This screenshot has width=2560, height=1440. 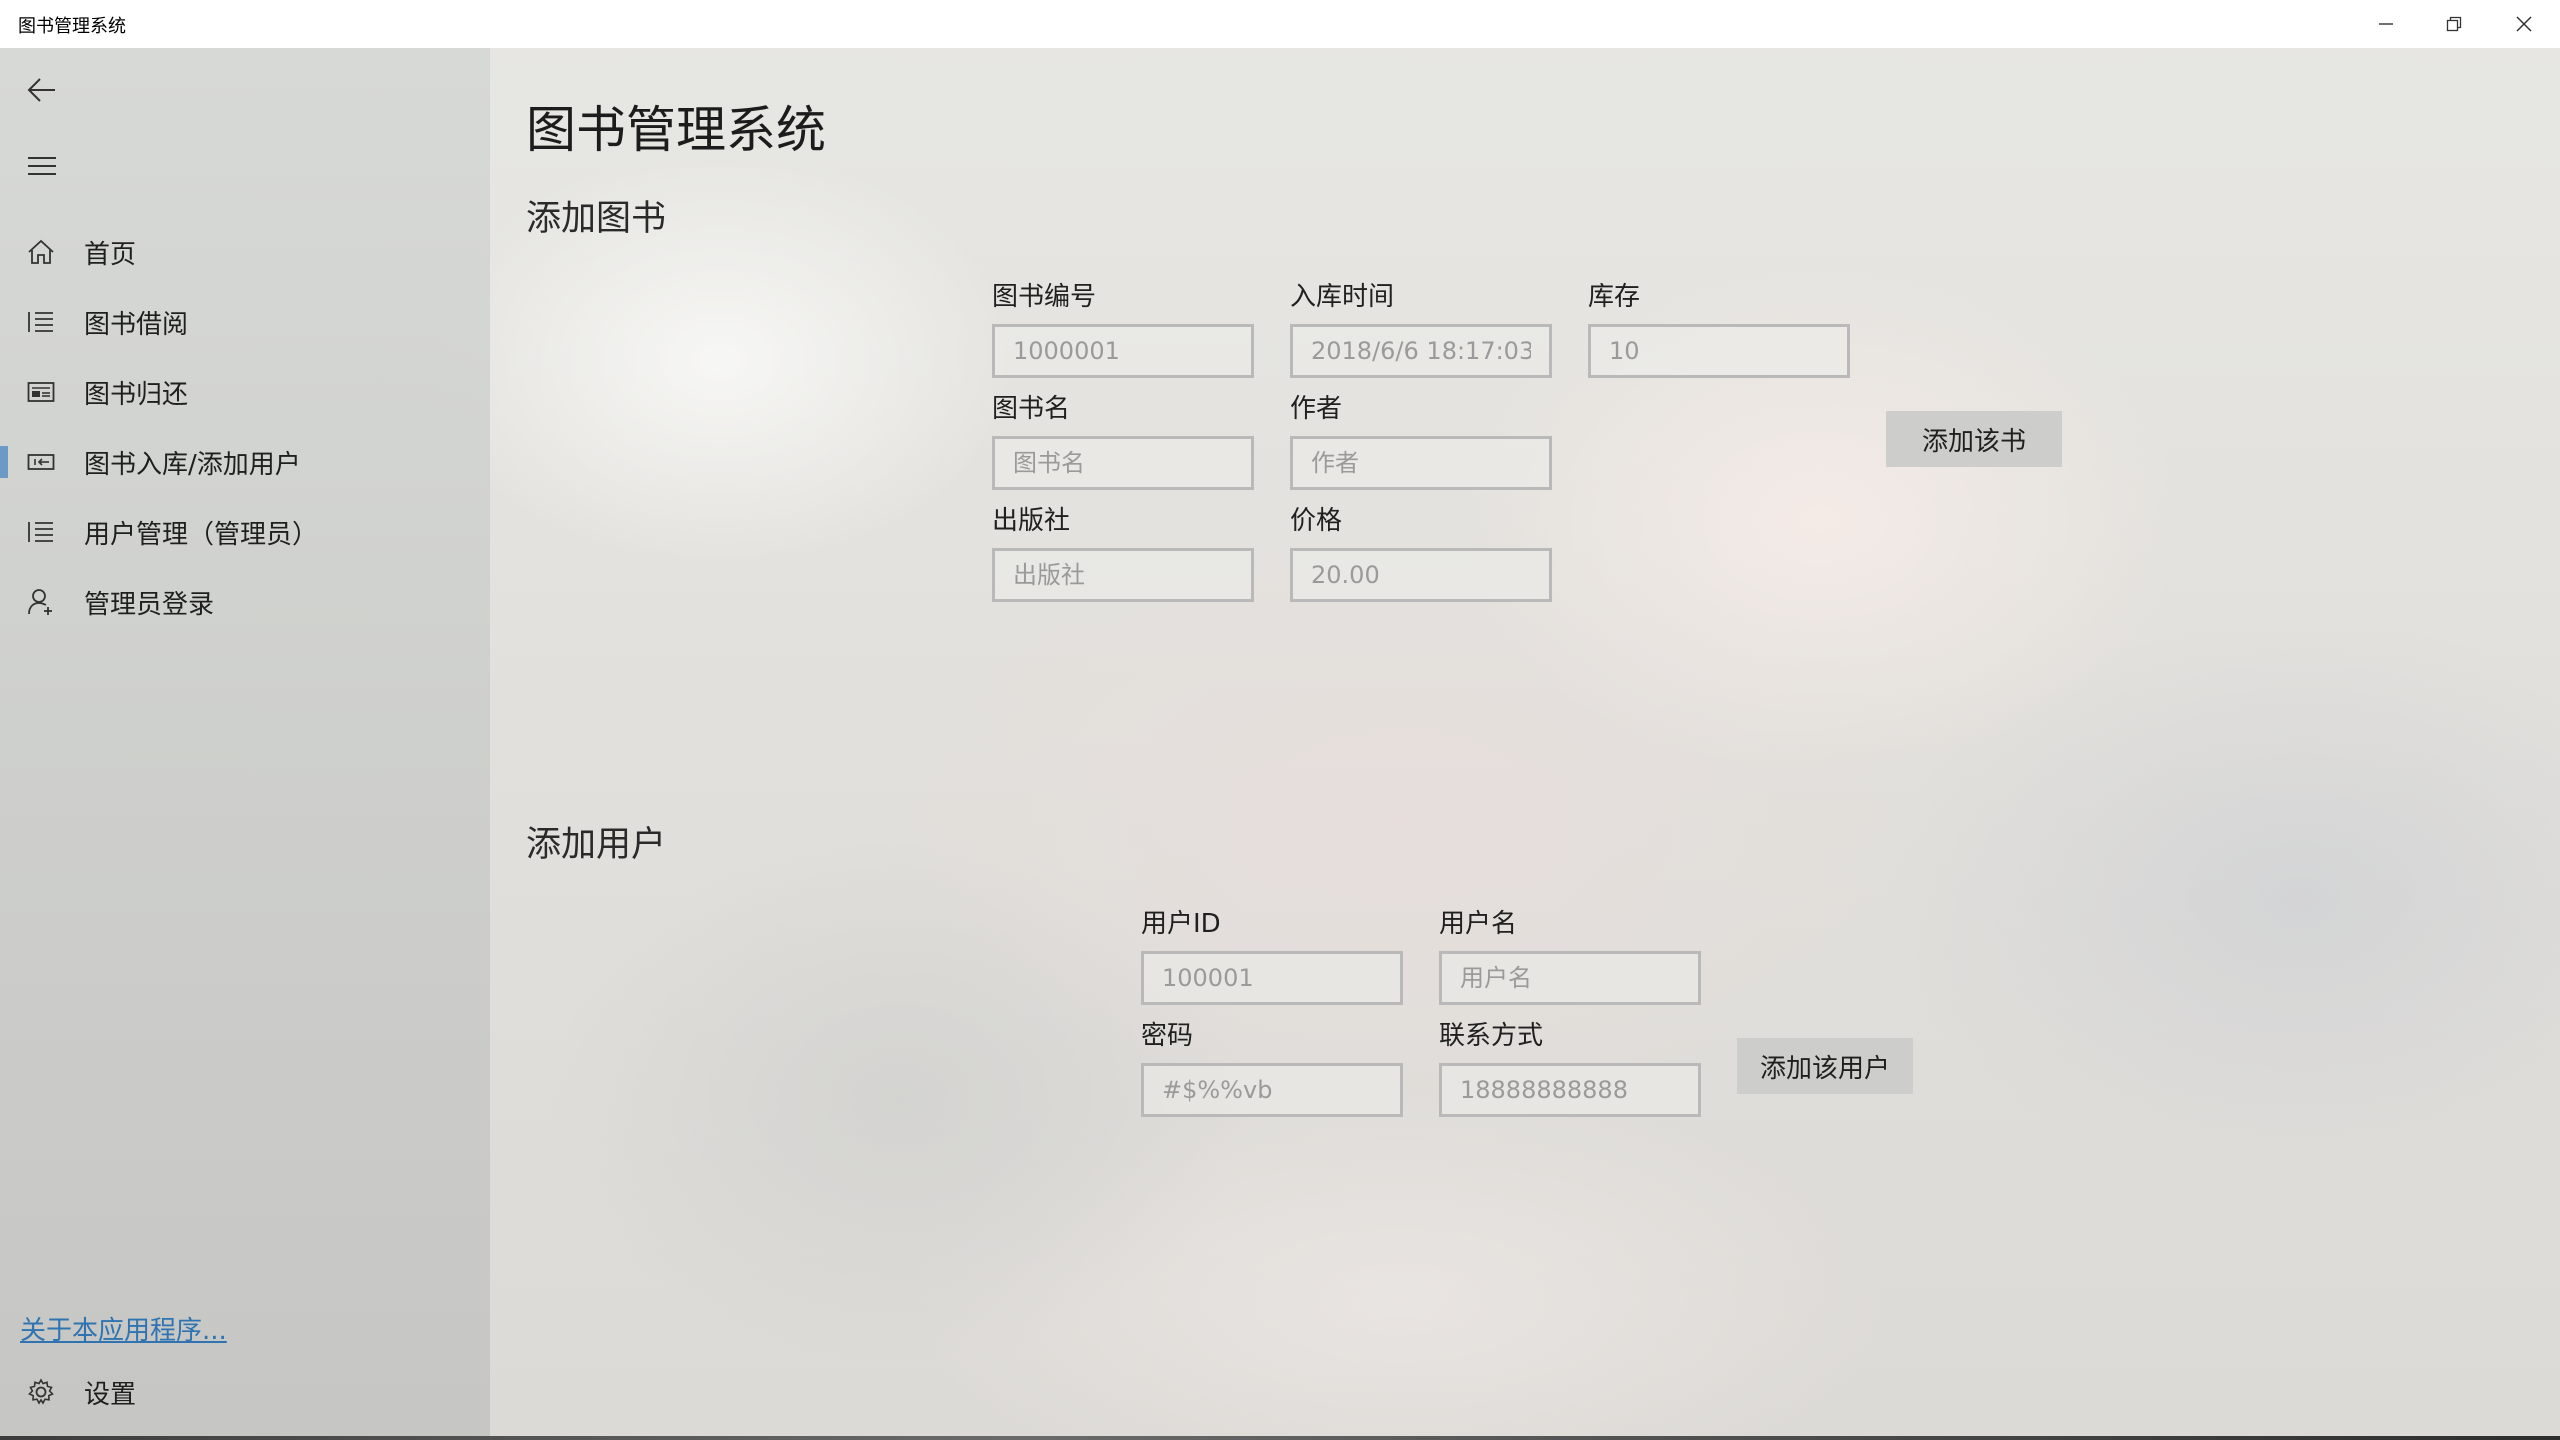 What do you see at coordinates (41, 1392) in the screenshot?
I see `gear-icon` at bounding box center [41, 1392].